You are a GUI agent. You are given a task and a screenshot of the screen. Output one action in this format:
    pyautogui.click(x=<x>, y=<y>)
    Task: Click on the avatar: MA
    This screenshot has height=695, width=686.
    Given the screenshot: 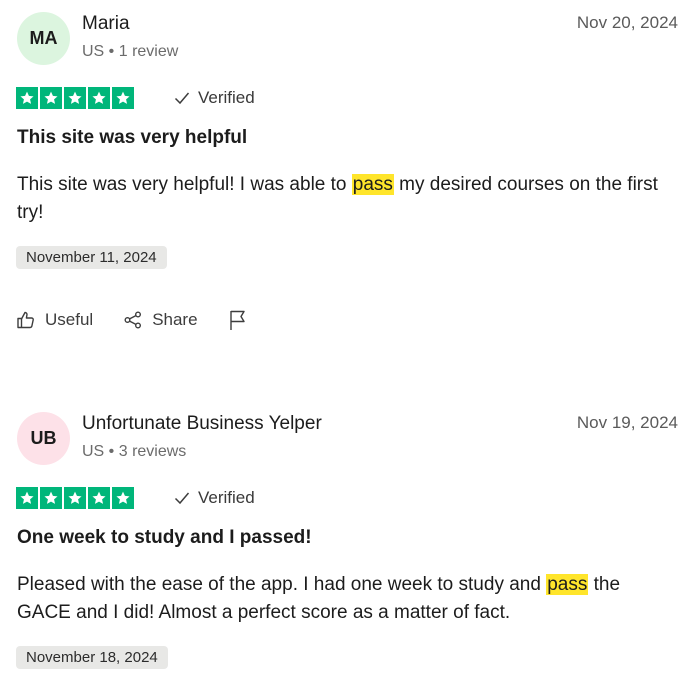 What is the action you would take?
    pyautogui.click(x=43, y=38)
    